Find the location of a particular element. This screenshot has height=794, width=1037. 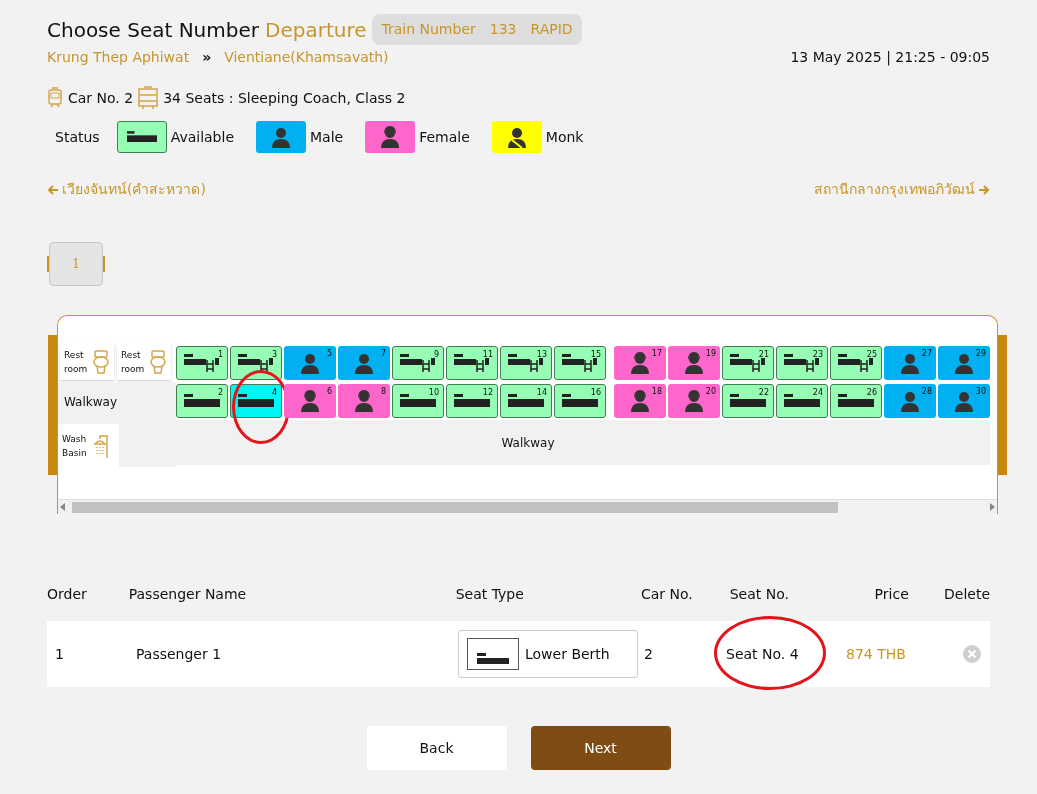

seat-number: 6 is located at coordinates (329, 392).